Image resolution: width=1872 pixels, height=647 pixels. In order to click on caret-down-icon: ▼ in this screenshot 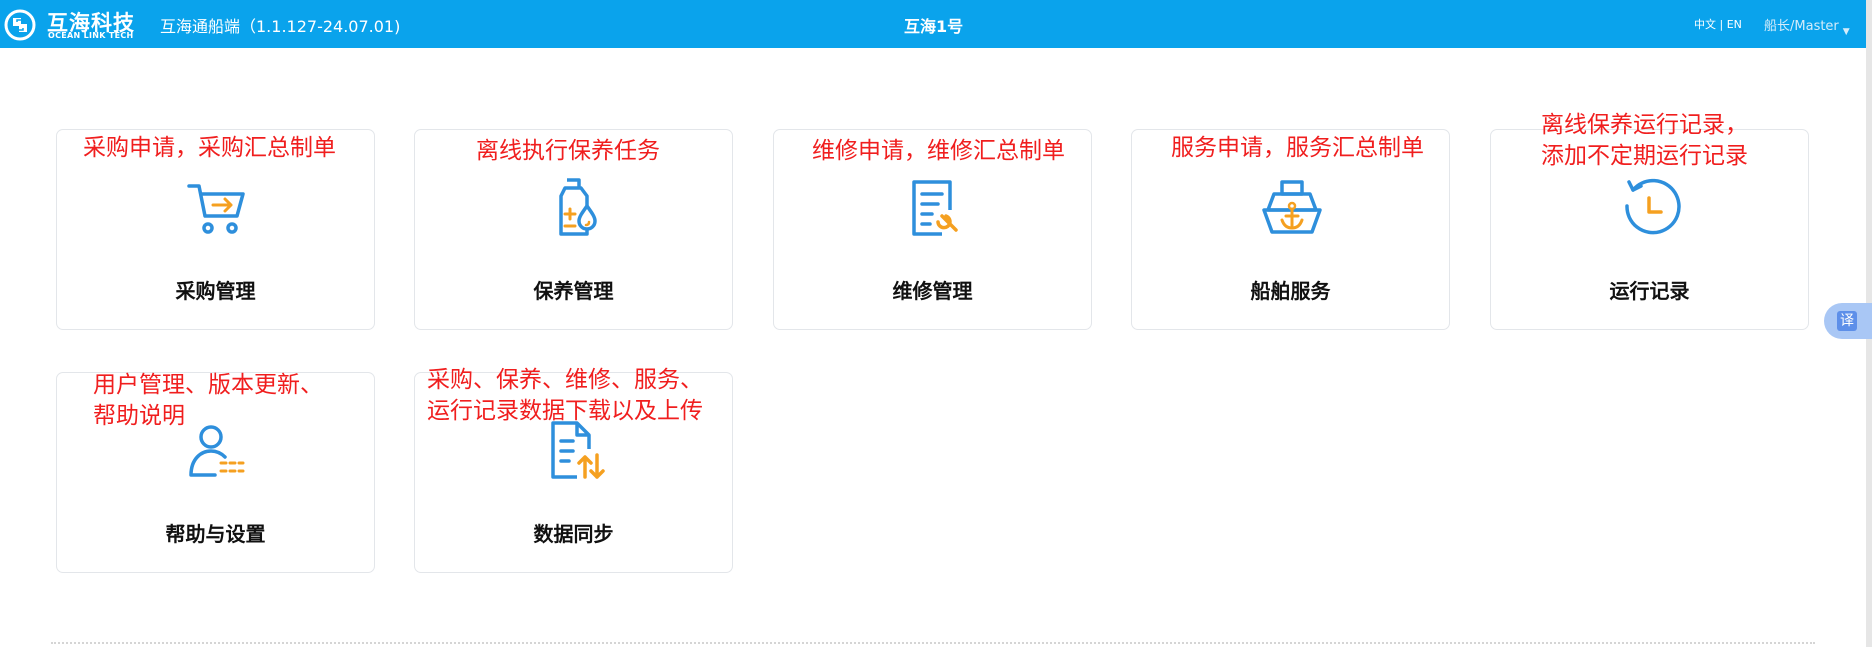, I will do `click(1846, 32)`.